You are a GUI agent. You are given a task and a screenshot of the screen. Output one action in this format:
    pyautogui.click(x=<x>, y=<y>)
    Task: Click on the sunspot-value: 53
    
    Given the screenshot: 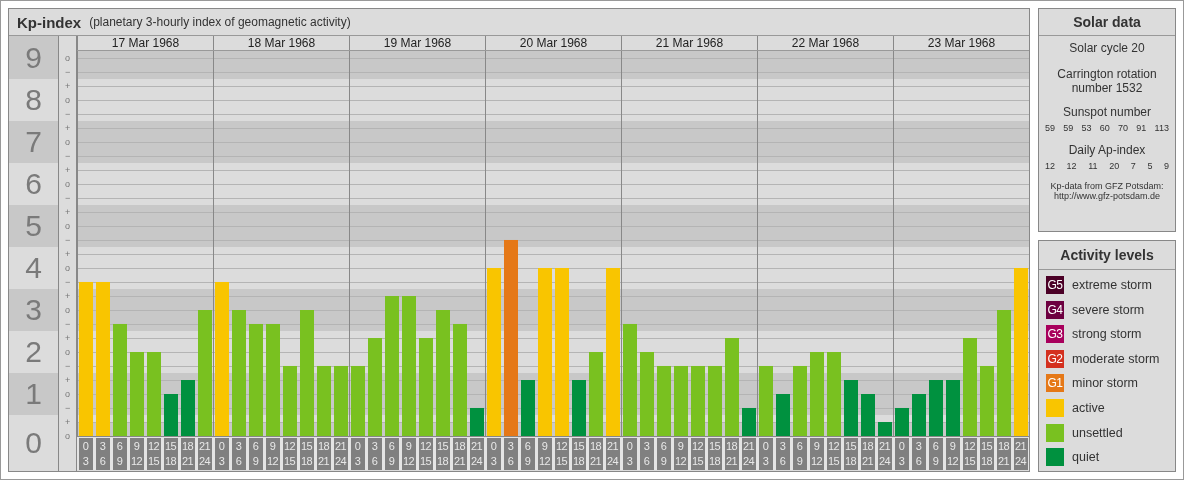 What is the action you would take?
    pyautogui.click(x=1086, y=128)
    